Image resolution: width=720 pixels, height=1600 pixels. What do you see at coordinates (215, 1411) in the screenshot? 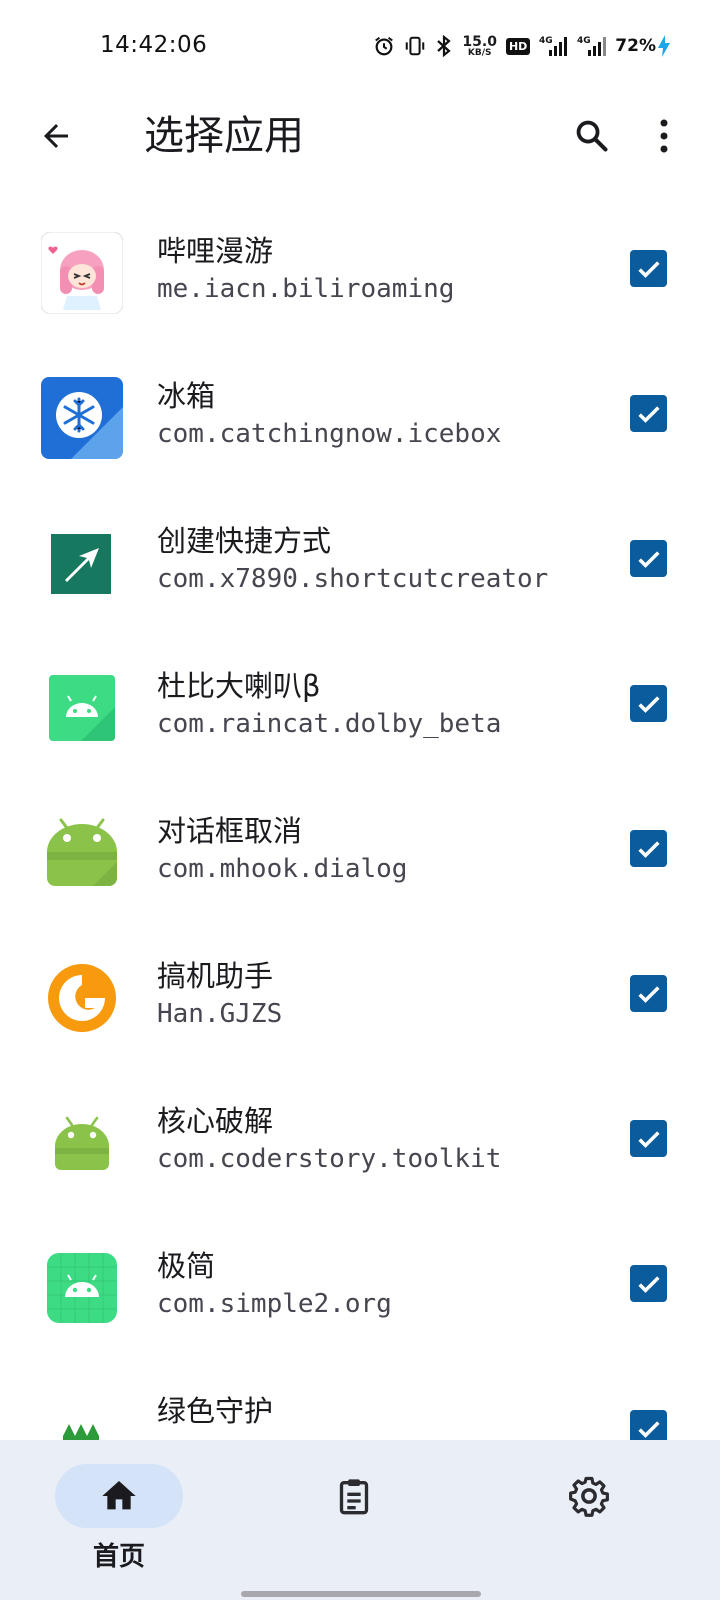
I see `app-name: 绿色守护` at bounding box center [215, 1411].